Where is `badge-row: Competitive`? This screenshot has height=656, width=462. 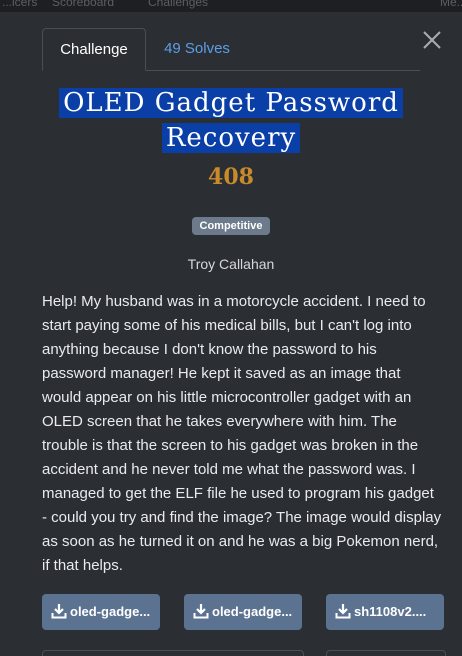 badge-row: Competitive is located at coordinates (231, 225).